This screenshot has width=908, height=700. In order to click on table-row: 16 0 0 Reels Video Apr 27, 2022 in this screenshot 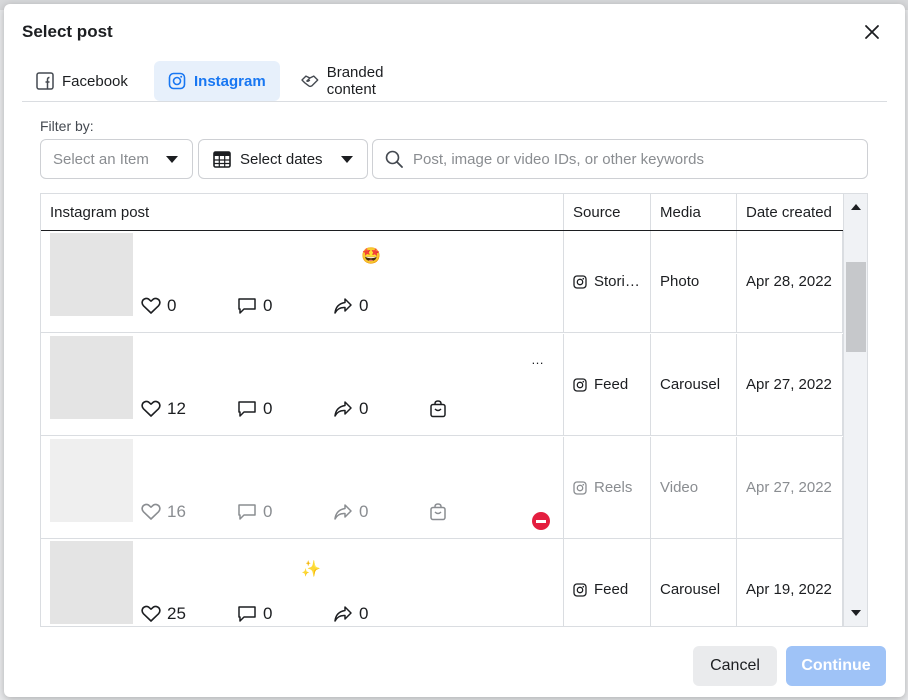, I will do `click(442, 488)`.